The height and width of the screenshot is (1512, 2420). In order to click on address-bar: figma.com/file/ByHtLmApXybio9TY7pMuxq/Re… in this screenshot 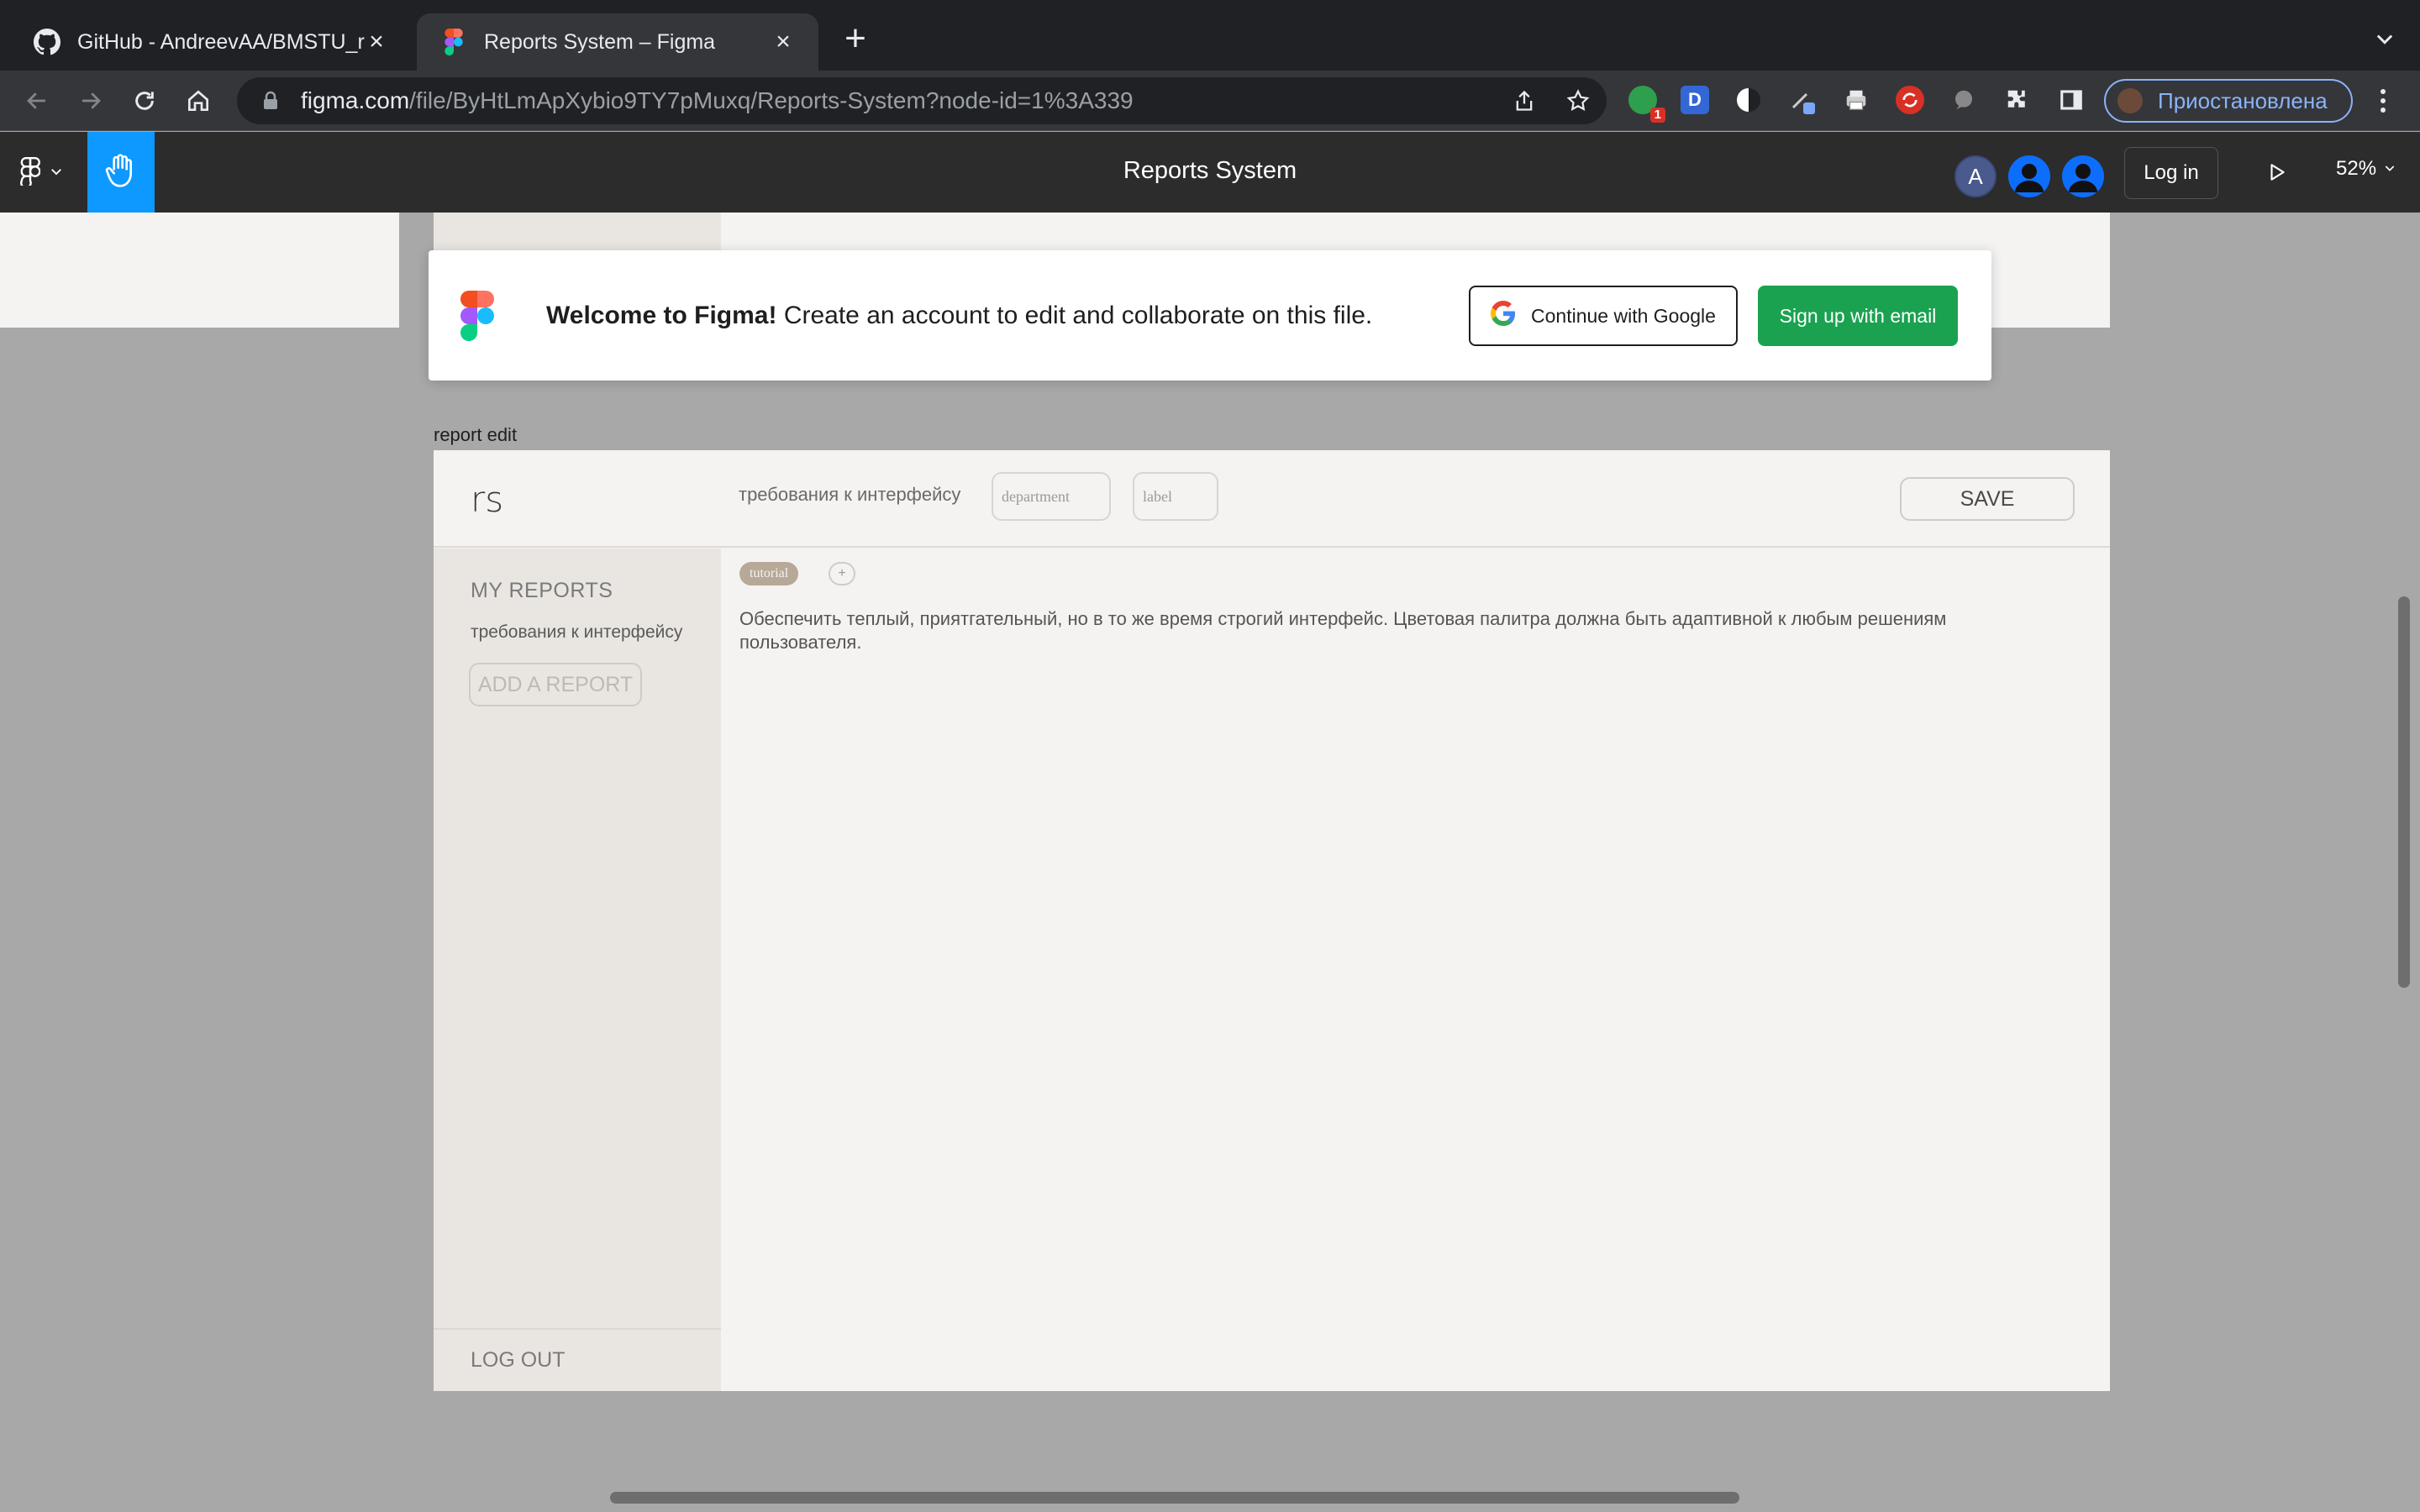, I will do `click(922, 100)`.